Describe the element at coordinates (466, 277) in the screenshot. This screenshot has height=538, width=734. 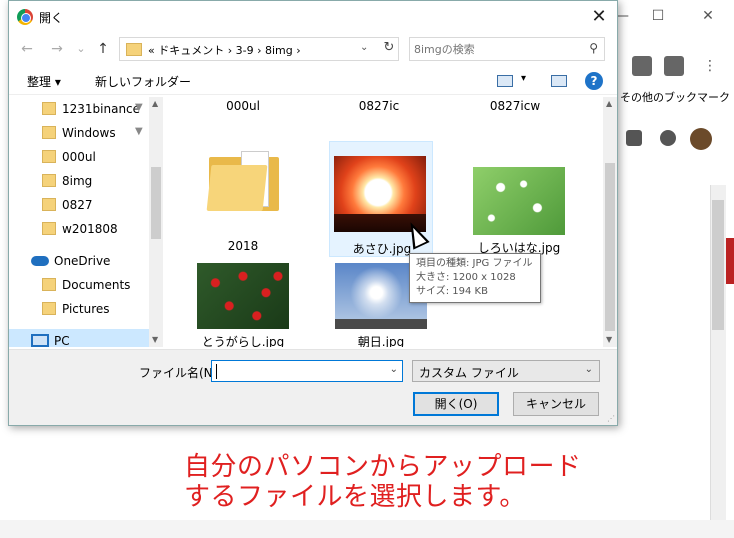
I see `tooltip-dimensions: 大きさ: 1200 x 1028` at that location.